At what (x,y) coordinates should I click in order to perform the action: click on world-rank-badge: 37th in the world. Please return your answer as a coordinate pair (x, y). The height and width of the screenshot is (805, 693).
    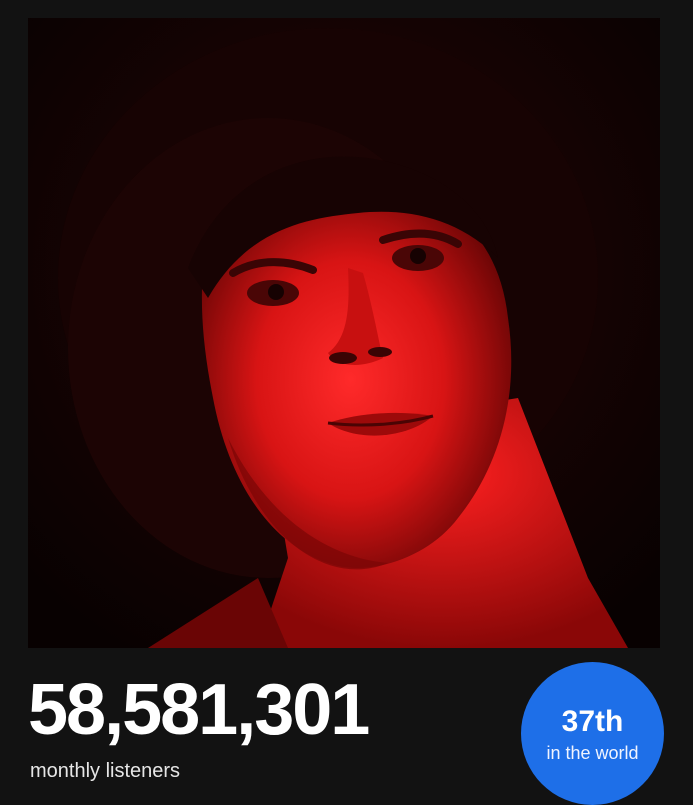
    Looking at the image, I should click on (592, 733).